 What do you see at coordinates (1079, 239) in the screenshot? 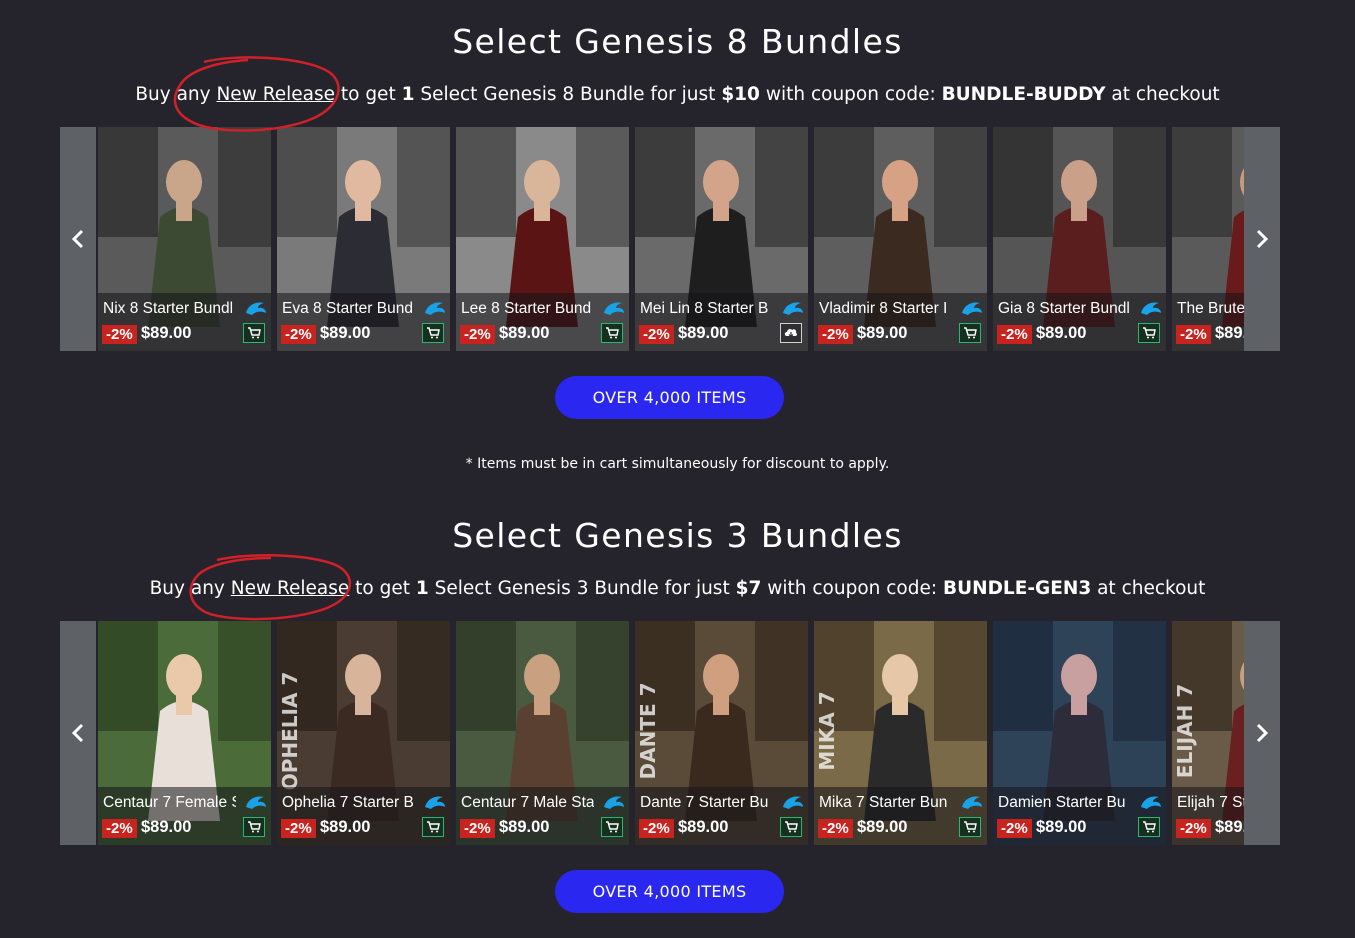
I see `product-card: Gia 8 Starter Bundl -2% $89.00` at bounding box center [1079, 239].